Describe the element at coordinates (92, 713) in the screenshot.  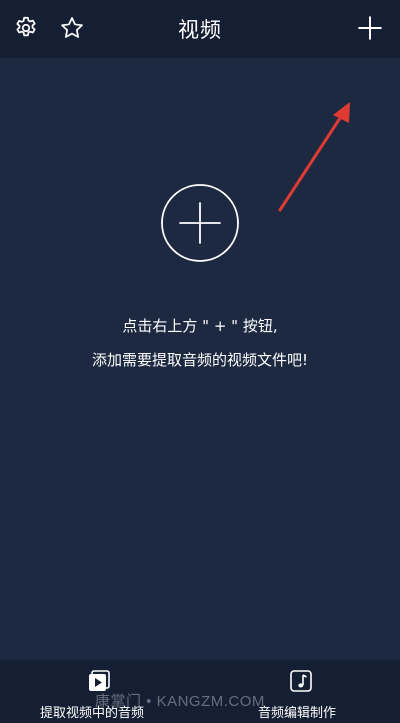
I see `tab-extract-audio-label: 提取视频中的音频` at that location.